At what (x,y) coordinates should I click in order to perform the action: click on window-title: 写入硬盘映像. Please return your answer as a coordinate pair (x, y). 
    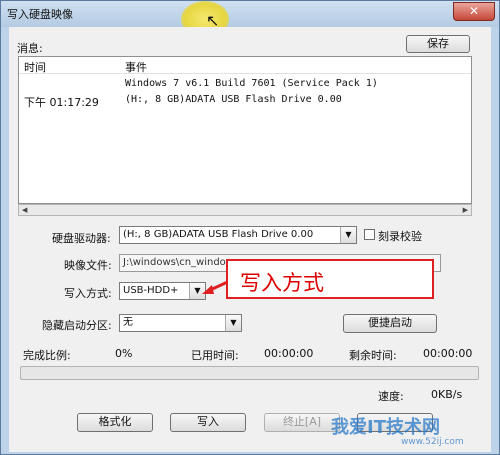
    Looking at the image, I should click on (40, 14).